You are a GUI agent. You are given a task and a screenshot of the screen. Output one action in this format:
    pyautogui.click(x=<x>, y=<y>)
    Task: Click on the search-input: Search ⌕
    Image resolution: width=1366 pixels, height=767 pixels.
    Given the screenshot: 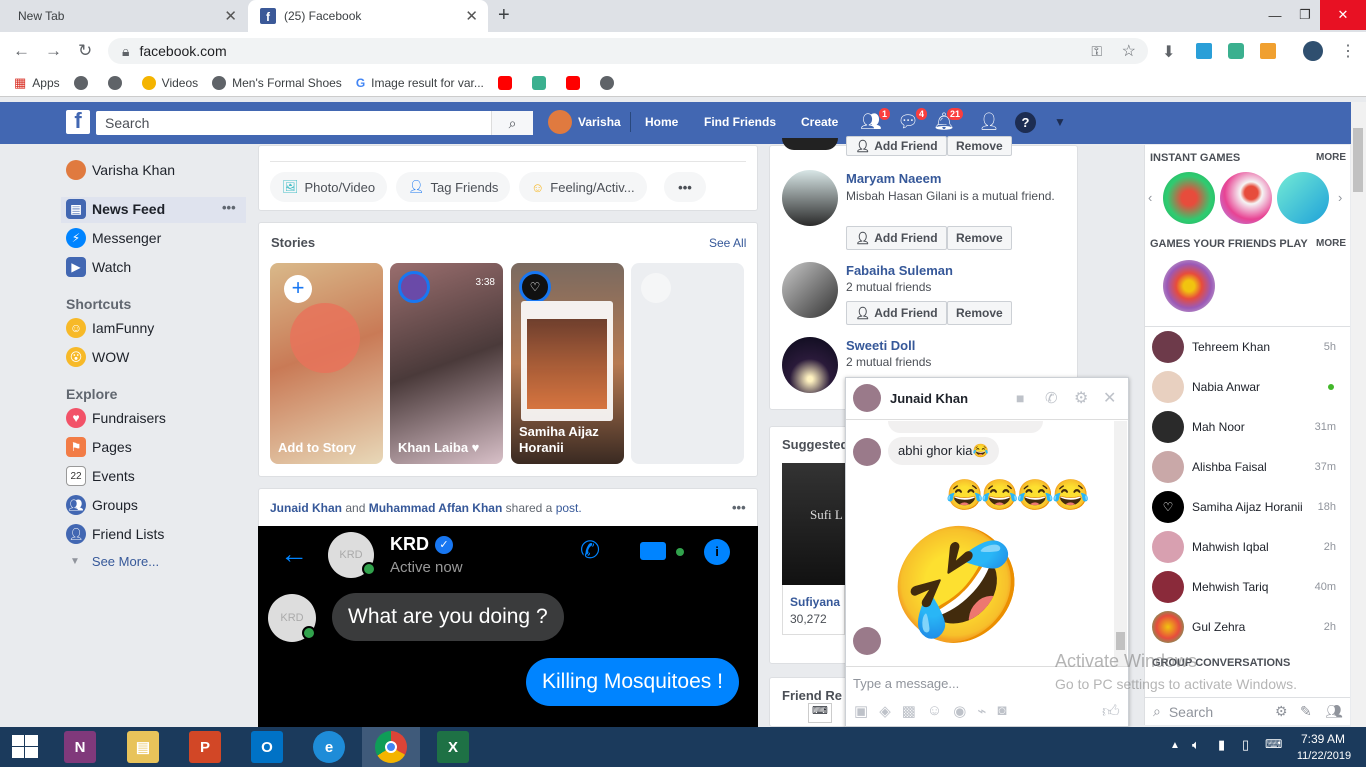 What is the action you would take?
    pyautogui.click(x=314, y=123)
    